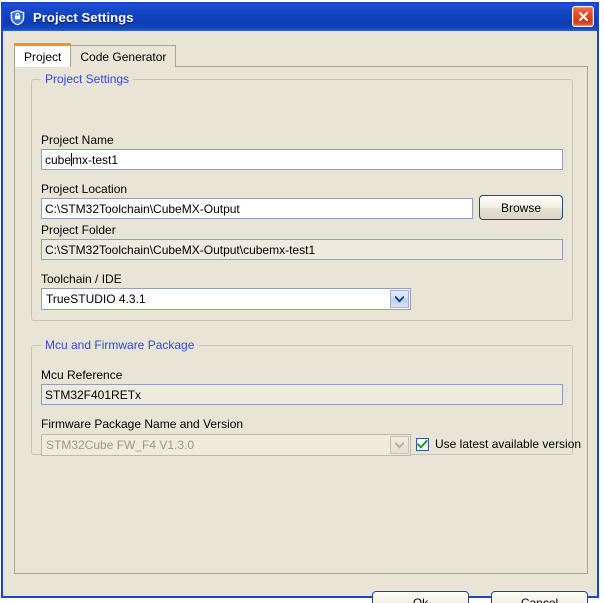  I want to click on use-latest-version-checkbox-row: Use latest available version, so click(498, 444).